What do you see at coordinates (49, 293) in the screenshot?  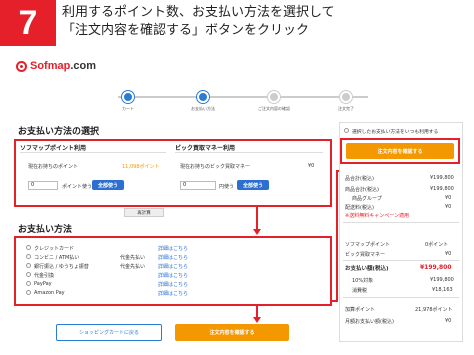 I see `payment-option-label: Amazon Pay` at bounding box center [49, 293].